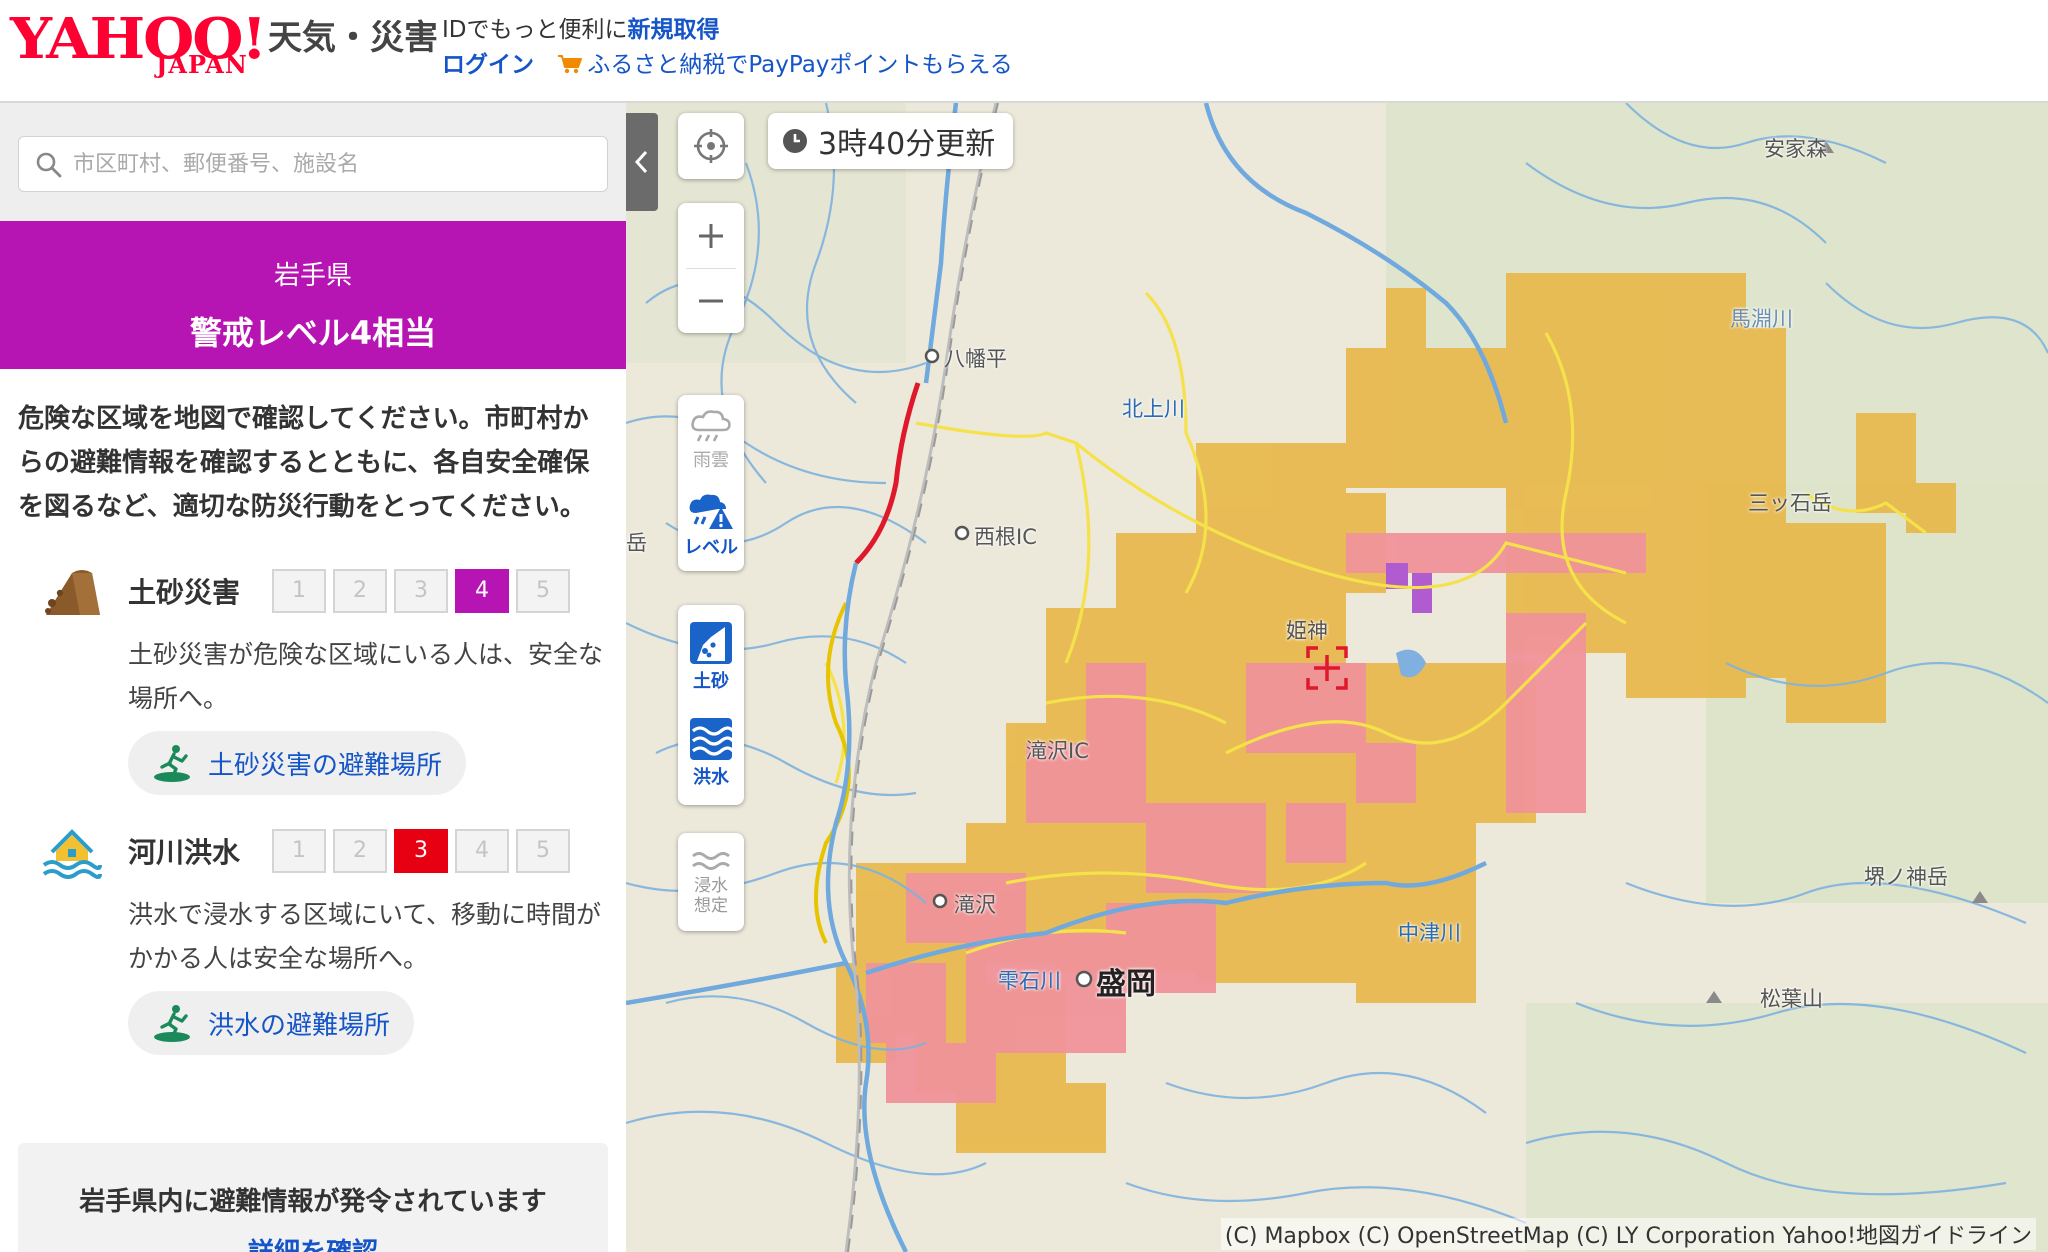  Describe the element at coordinates (1790, 503) in the screenshot. I see `map-label-mitsuishi: 三ッ石岳` at that location.